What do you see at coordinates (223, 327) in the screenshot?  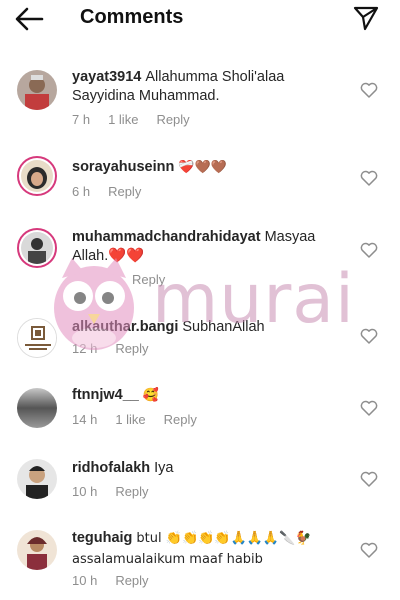 I see `comment-text: SubhanAllah` at bounding box center [223, 327].